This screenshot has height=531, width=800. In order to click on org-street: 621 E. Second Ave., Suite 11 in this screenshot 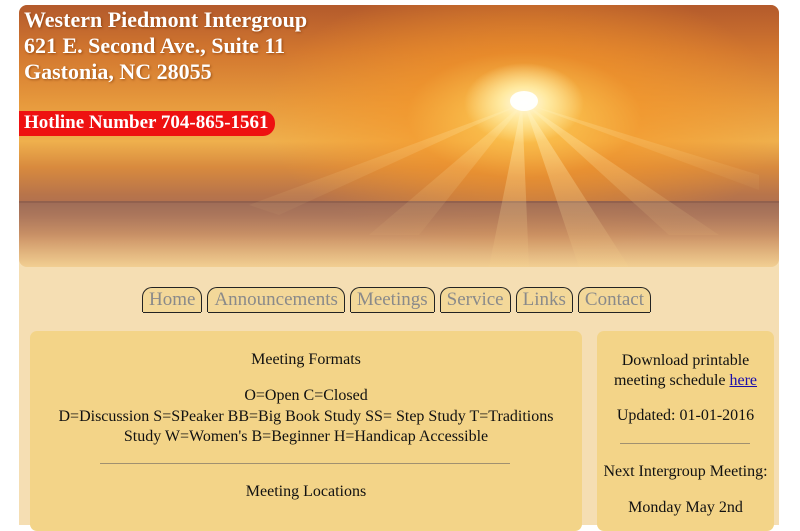, I will do `click(155, 45)`.